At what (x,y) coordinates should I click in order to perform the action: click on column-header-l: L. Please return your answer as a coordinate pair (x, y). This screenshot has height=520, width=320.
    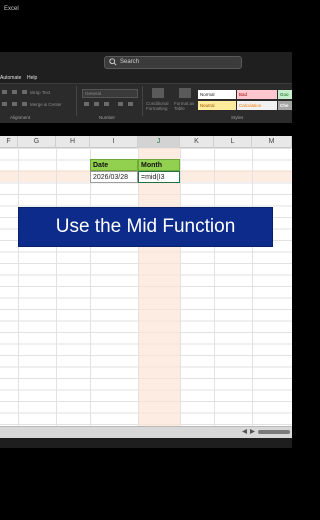
    Looking at the image, I should click on (233, 142).